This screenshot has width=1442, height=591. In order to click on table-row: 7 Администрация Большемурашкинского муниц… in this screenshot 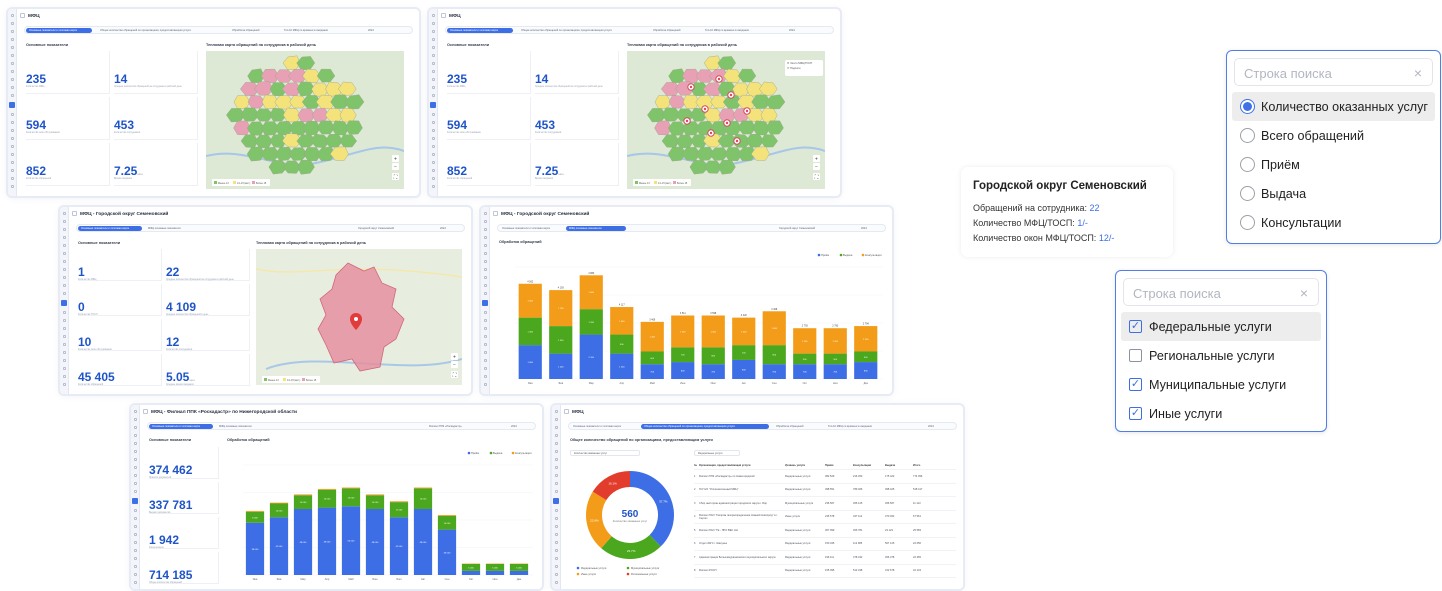, I will do `click(825, 558)`.